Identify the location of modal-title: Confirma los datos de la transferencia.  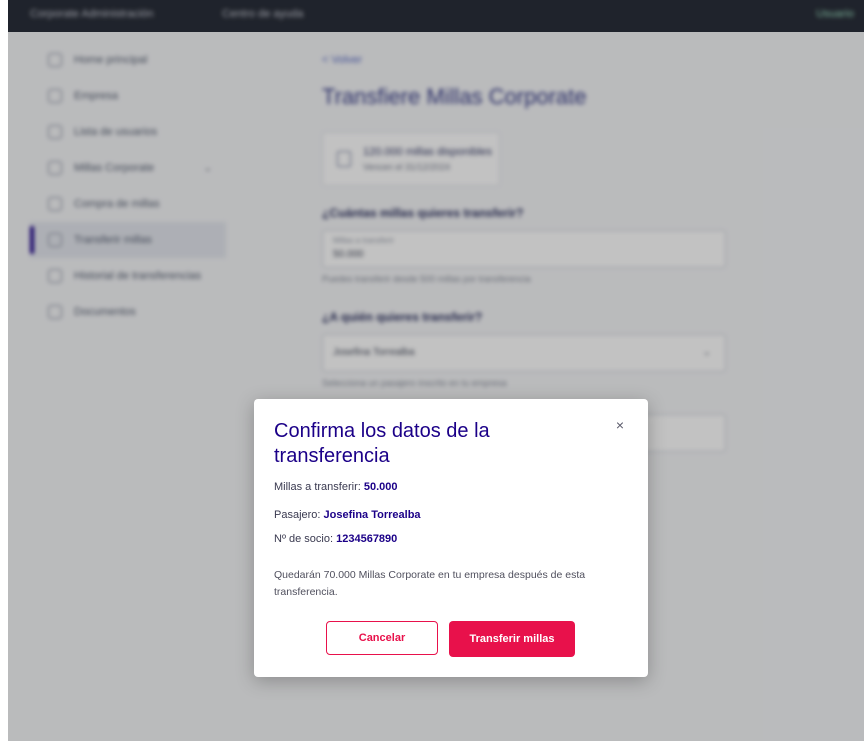
(382, 443).